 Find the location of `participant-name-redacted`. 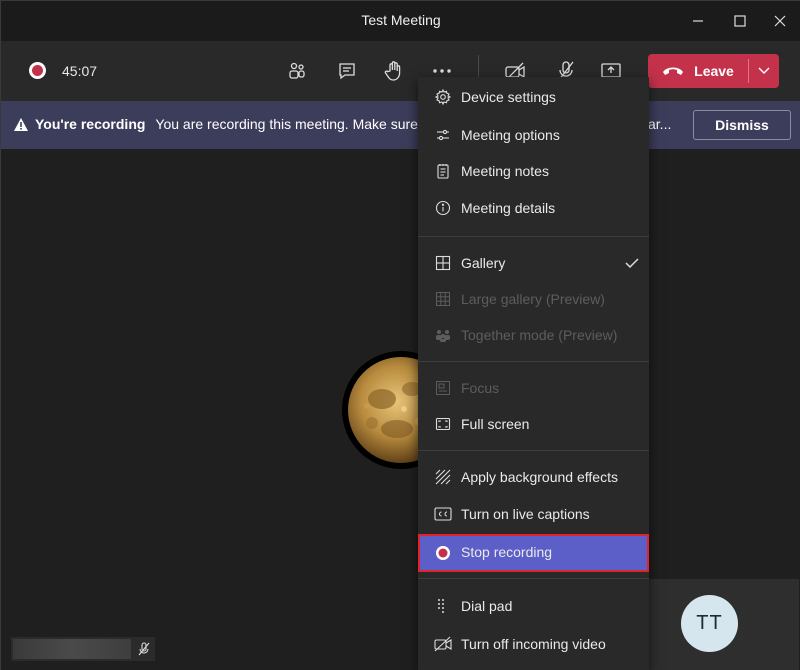

participant-name-redacted is located at coordinates (72, 649).